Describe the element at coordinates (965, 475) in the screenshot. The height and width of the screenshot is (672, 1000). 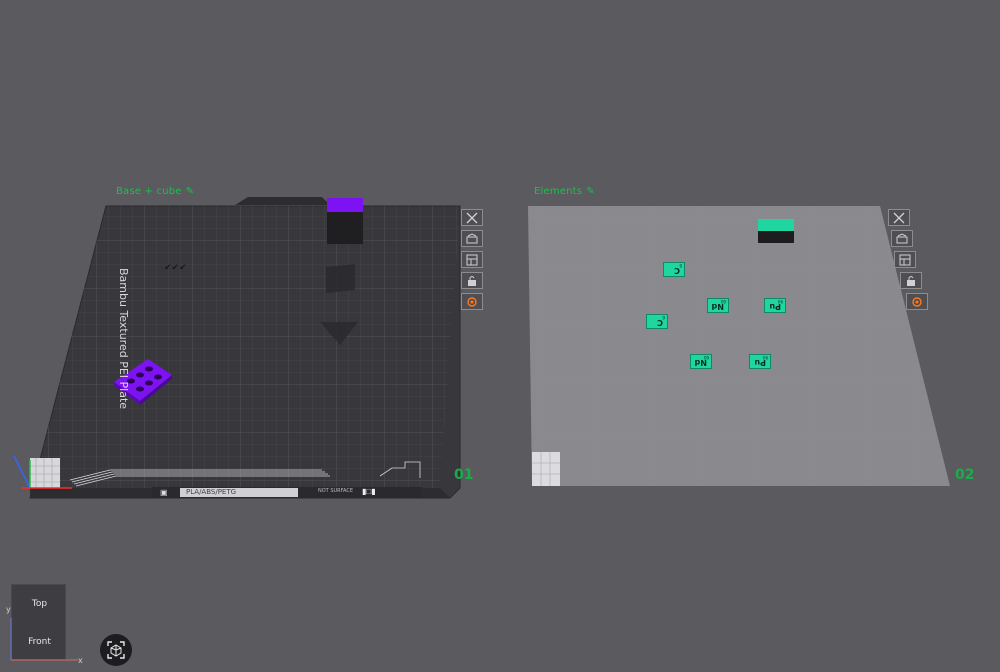
I see `plate-02-number: 02` at that location.